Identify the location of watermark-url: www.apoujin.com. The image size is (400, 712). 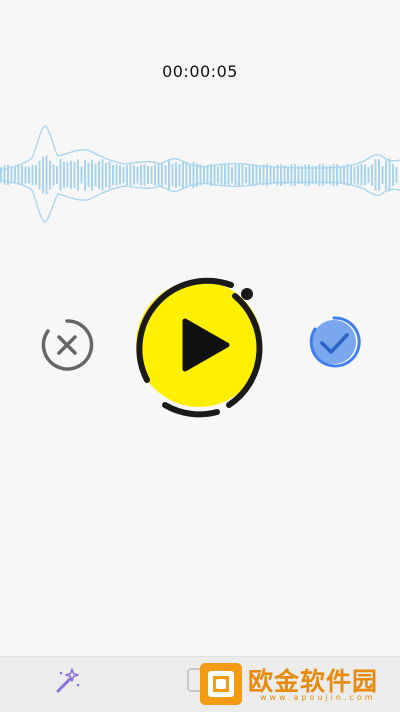
(318, 697).